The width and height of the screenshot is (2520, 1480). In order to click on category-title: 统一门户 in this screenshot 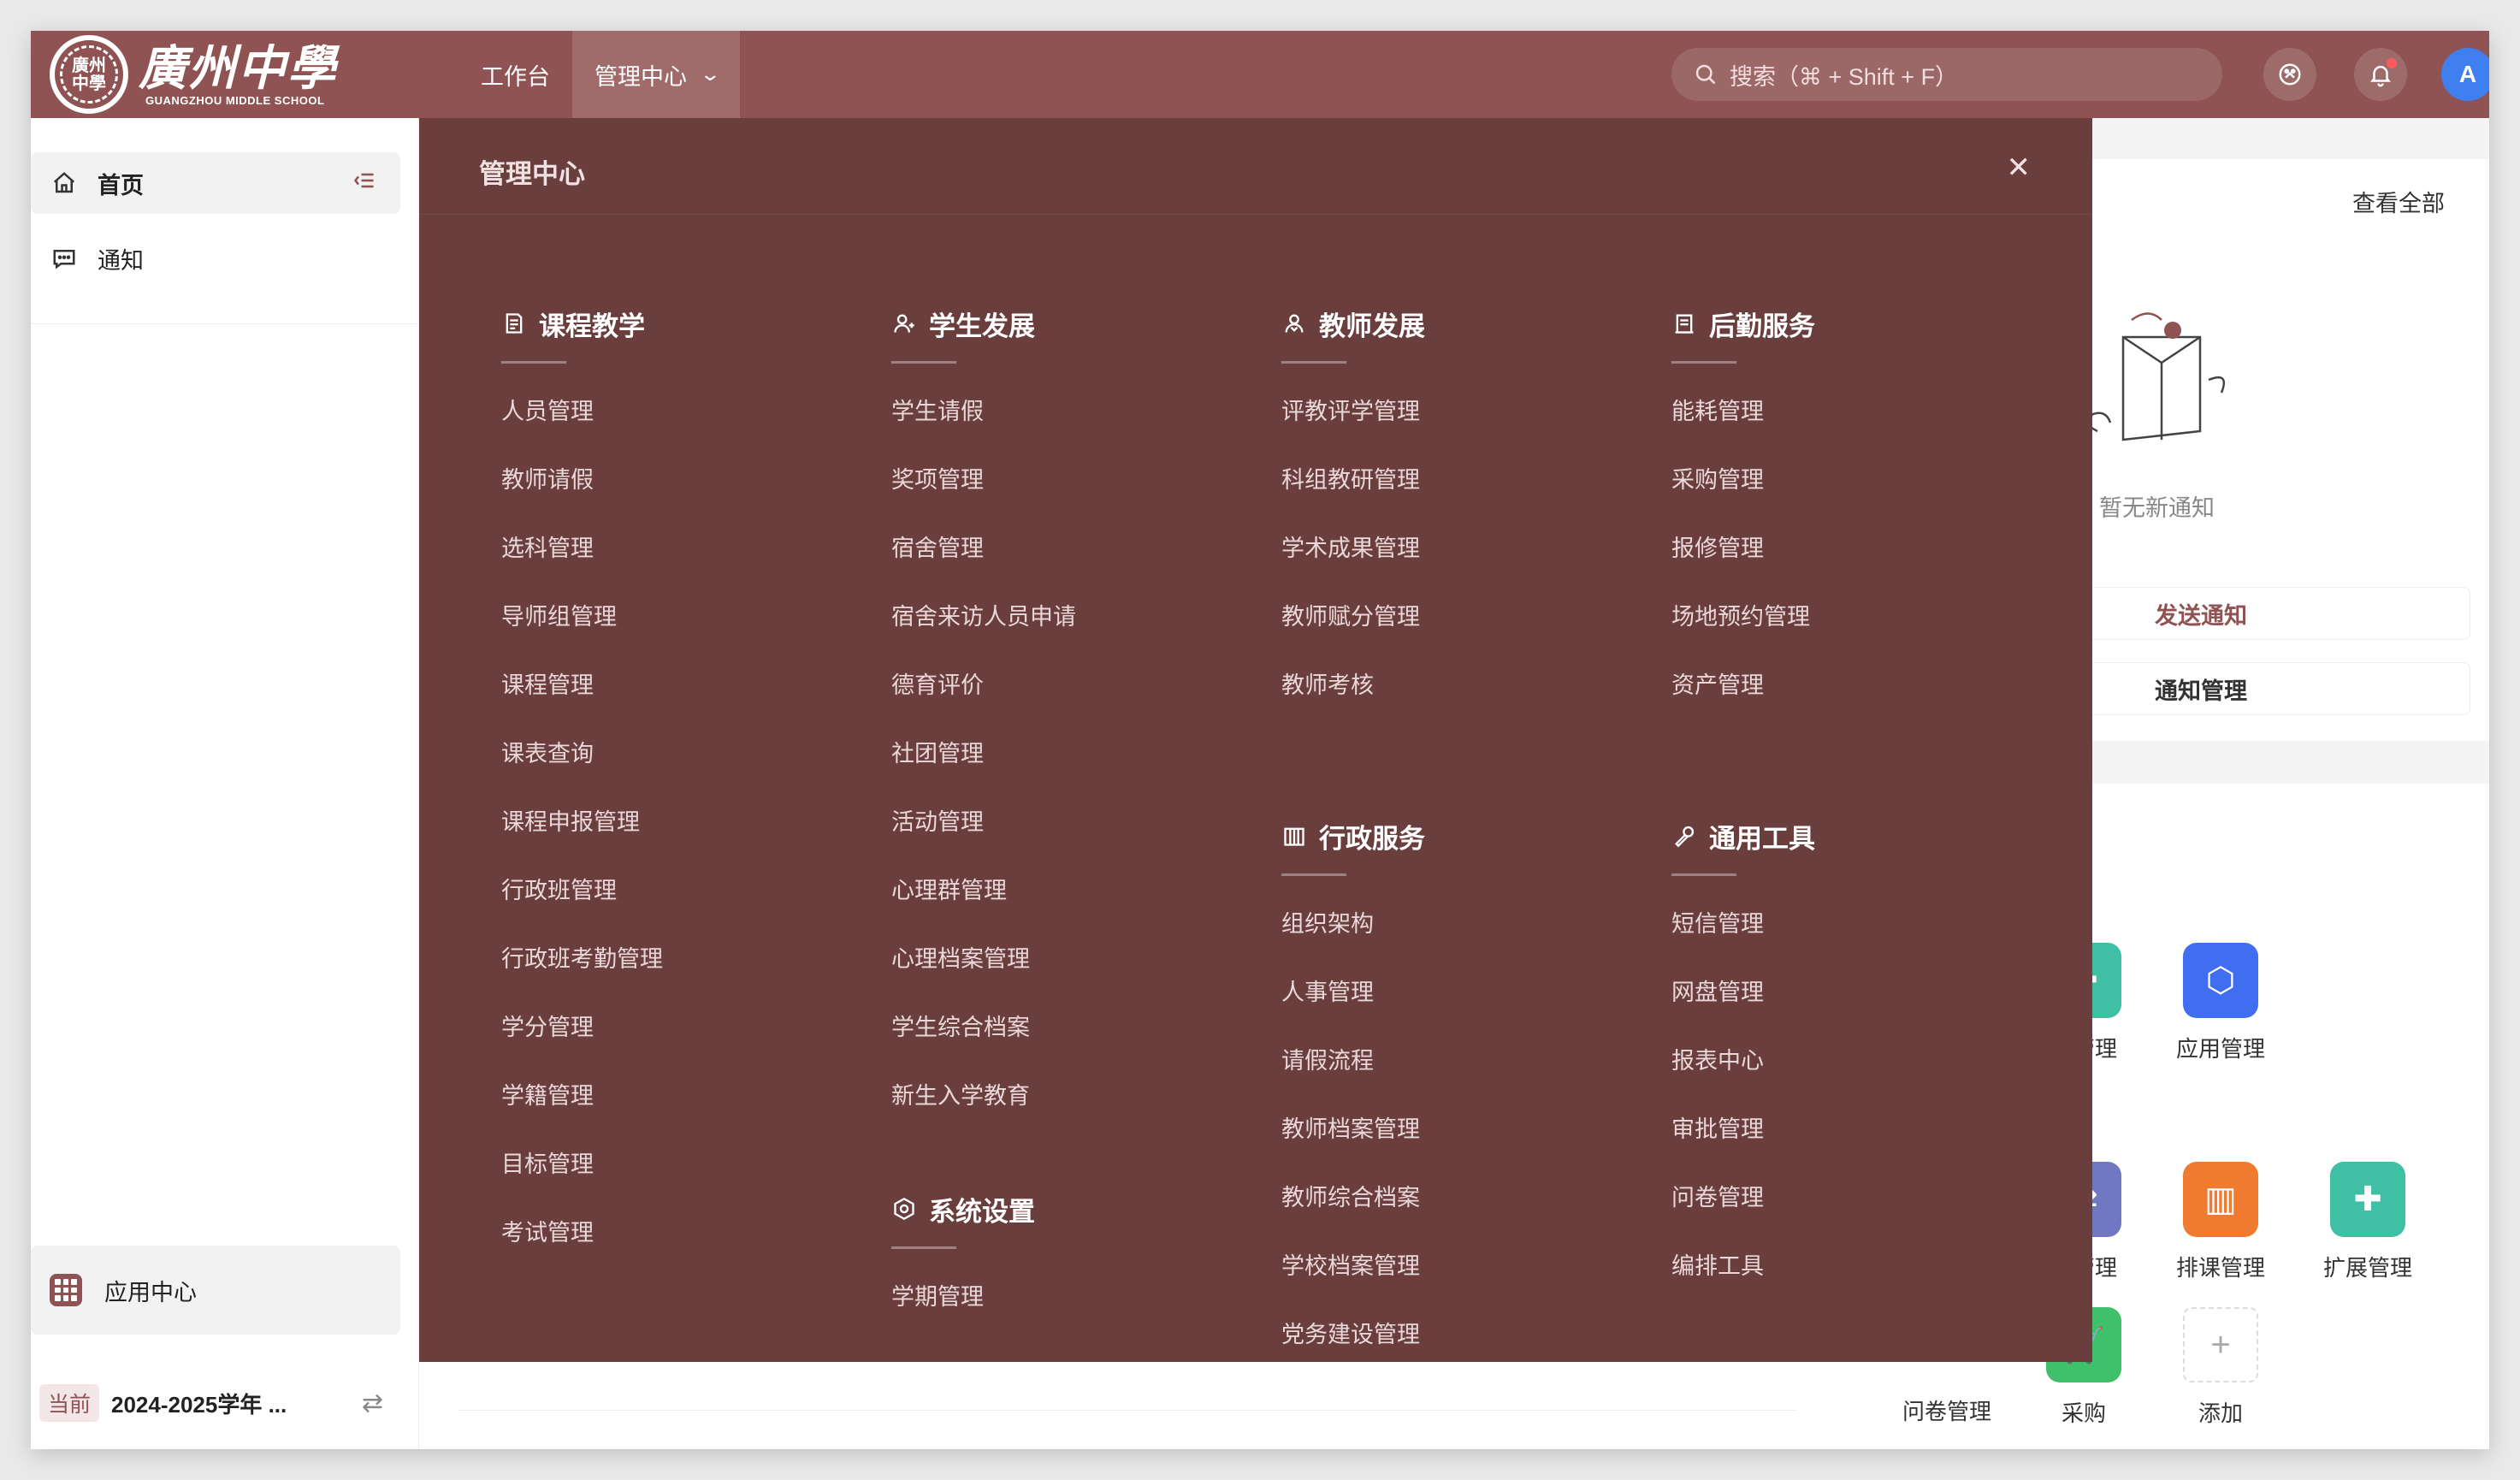, I will do `click(1762, 1386)`.